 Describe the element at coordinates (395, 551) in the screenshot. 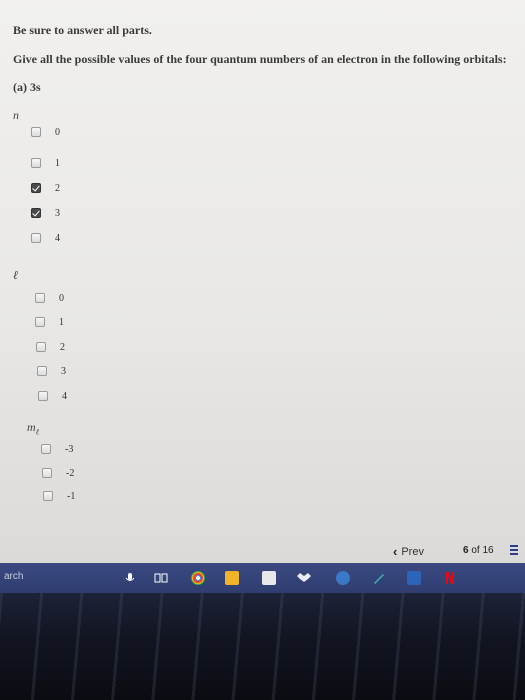

I see `chevron-left-icon: ‹` at that location.